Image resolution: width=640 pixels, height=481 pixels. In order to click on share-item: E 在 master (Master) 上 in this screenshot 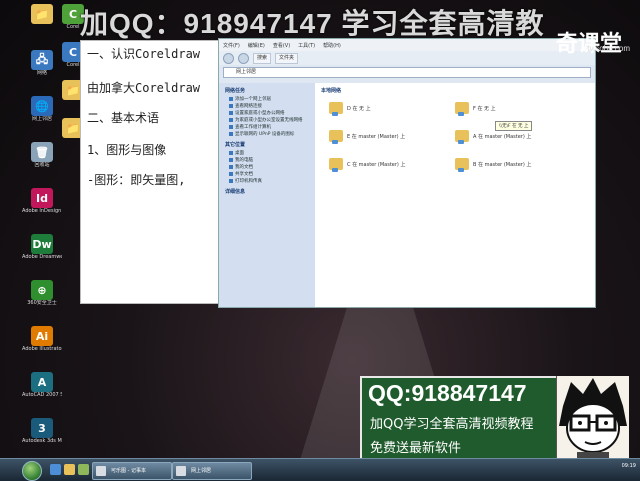, I will do `click(389, 136)`.